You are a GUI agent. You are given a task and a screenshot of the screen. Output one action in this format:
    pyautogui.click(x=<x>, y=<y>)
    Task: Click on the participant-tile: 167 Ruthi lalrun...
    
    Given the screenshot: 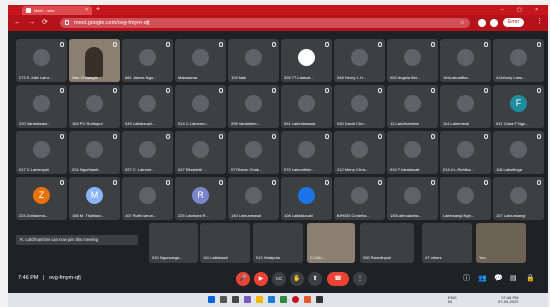 What is the action you would take?
    pyautogui.click(x=147, y=198)
    